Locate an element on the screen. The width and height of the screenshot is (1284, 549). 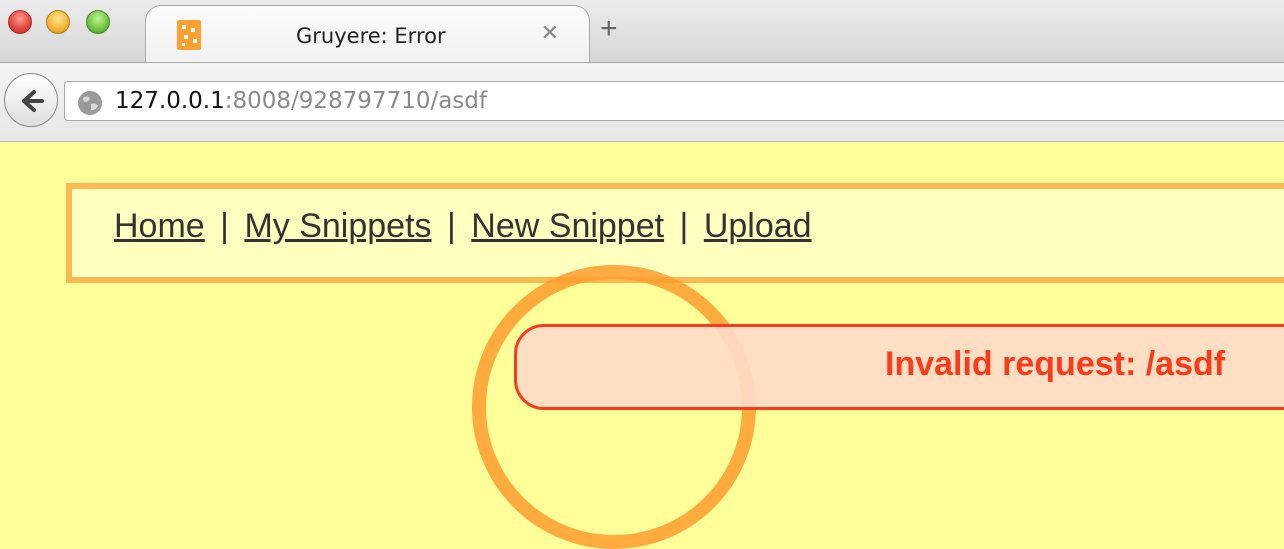
zoom-window-button is located at coordinates (98, 22).